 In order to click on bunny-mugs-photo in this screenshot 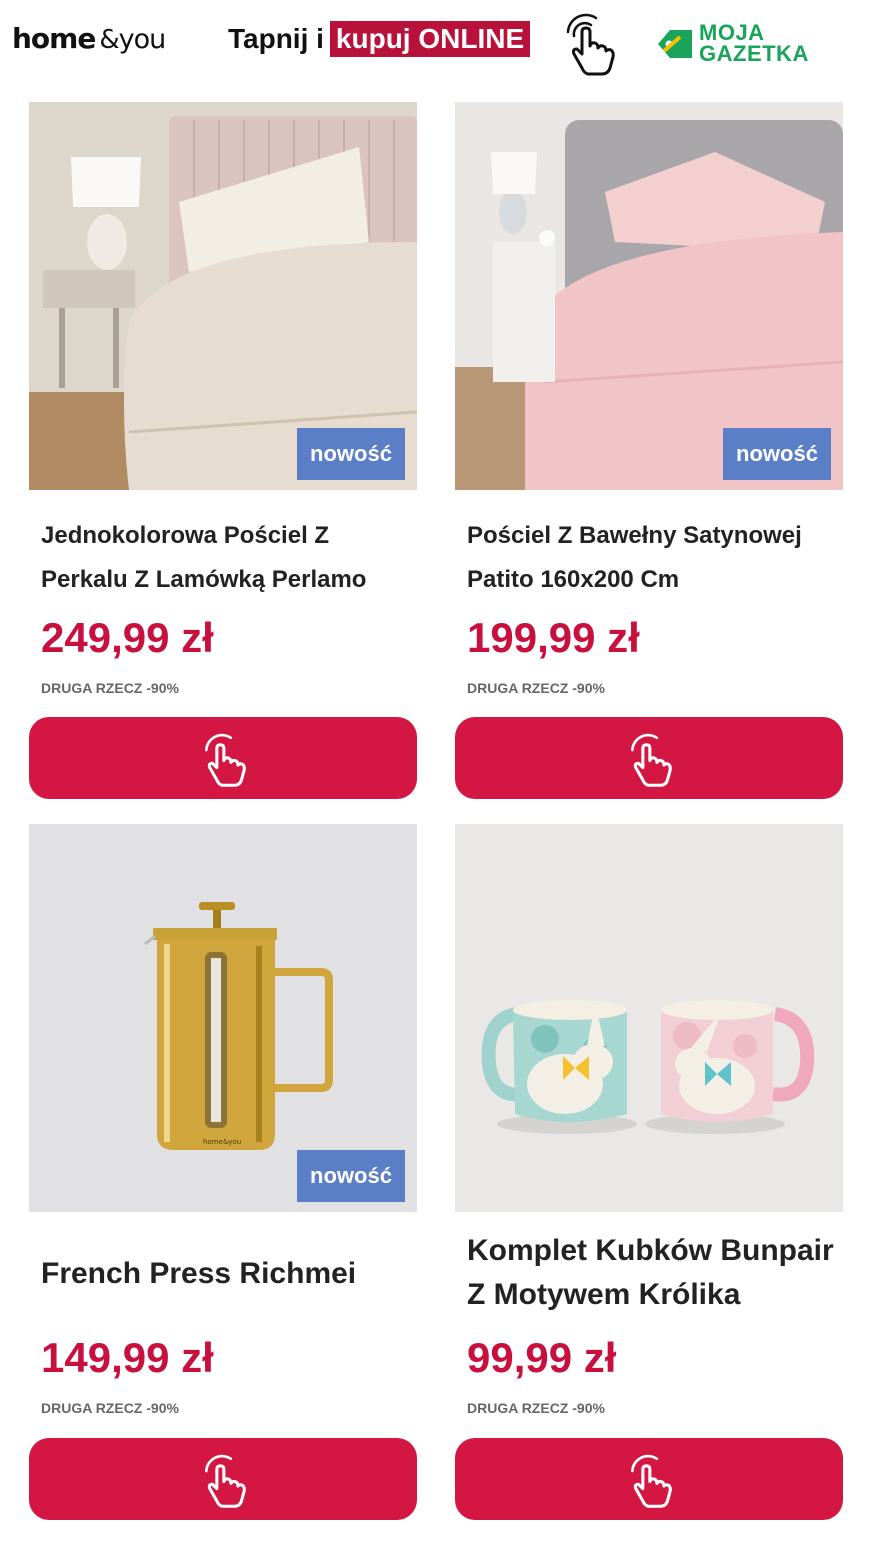, I will do `click(649, 1018)`.